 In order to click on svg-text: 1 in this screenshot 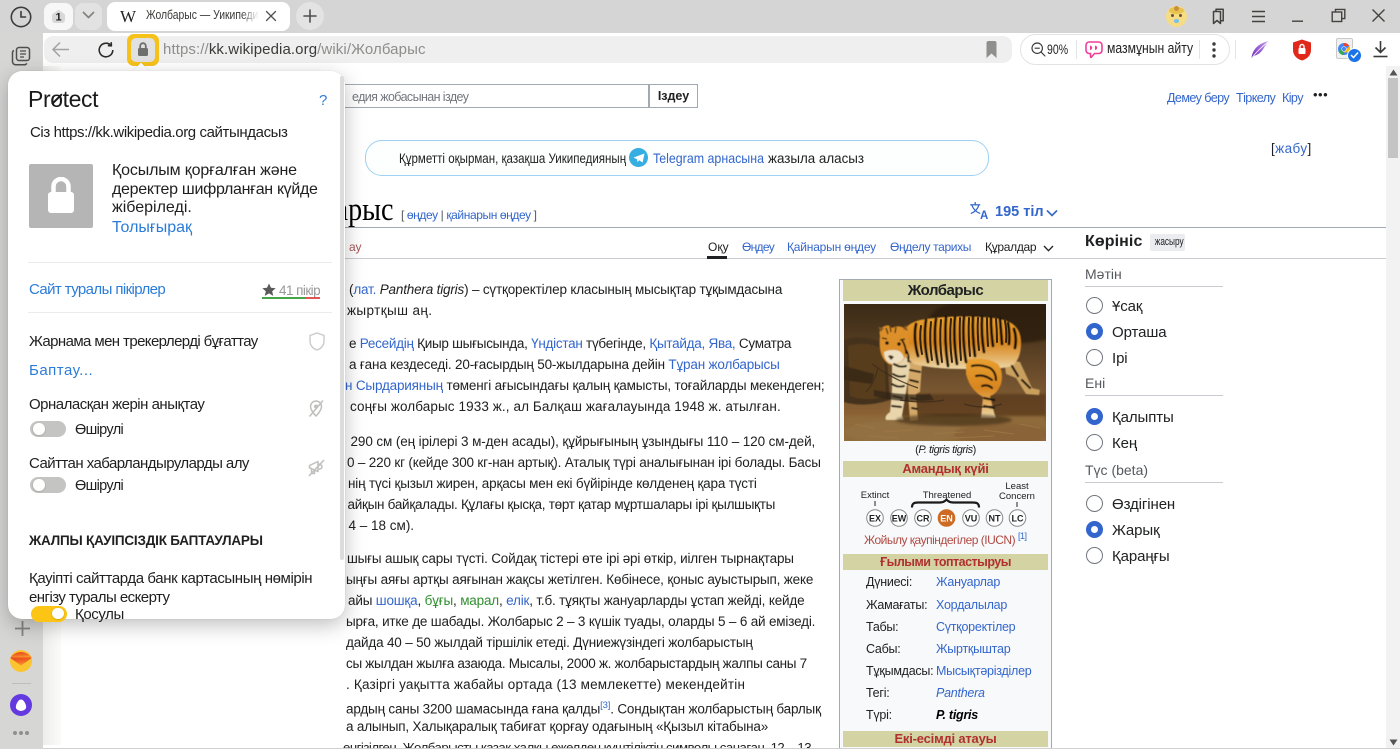, I will do `click(58, 18)`.